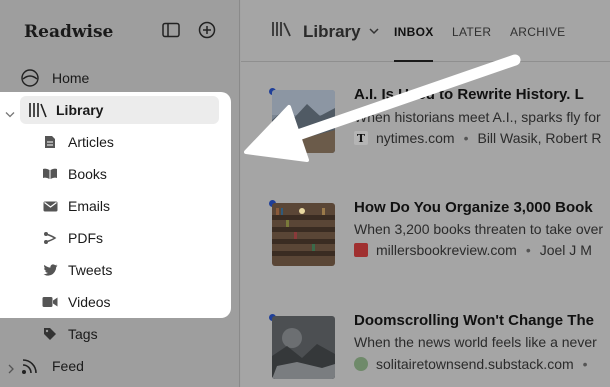  Describe the element at coordinates (171, 30) in the screenshot. I see `sidebar-toggle-icon` at that location.